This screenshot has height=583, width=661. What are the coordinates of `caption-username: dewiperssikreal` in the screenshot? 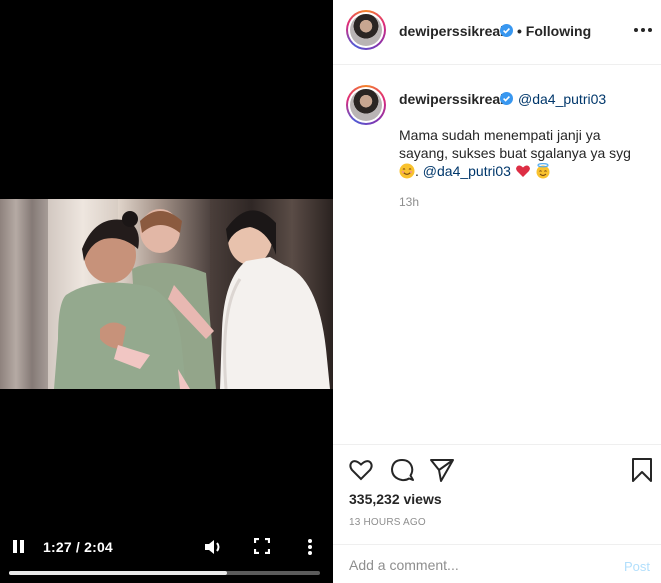 It's located at (451, 99).